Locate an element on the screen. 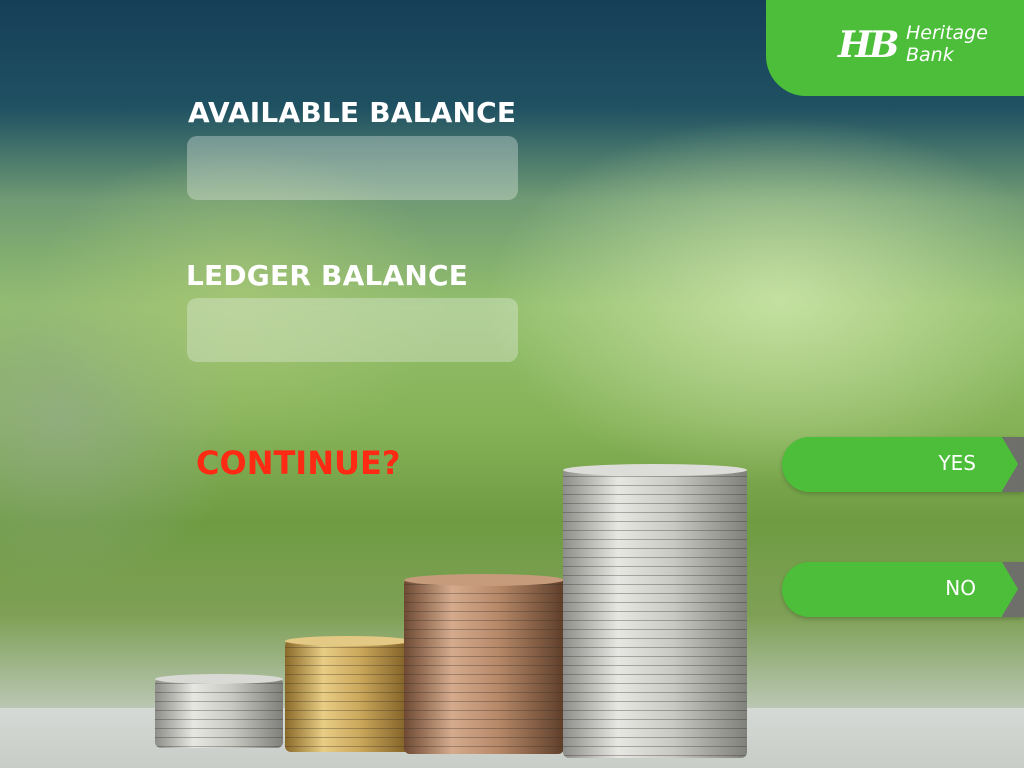  no-button-label: NO is located at coordinates (960, 588).